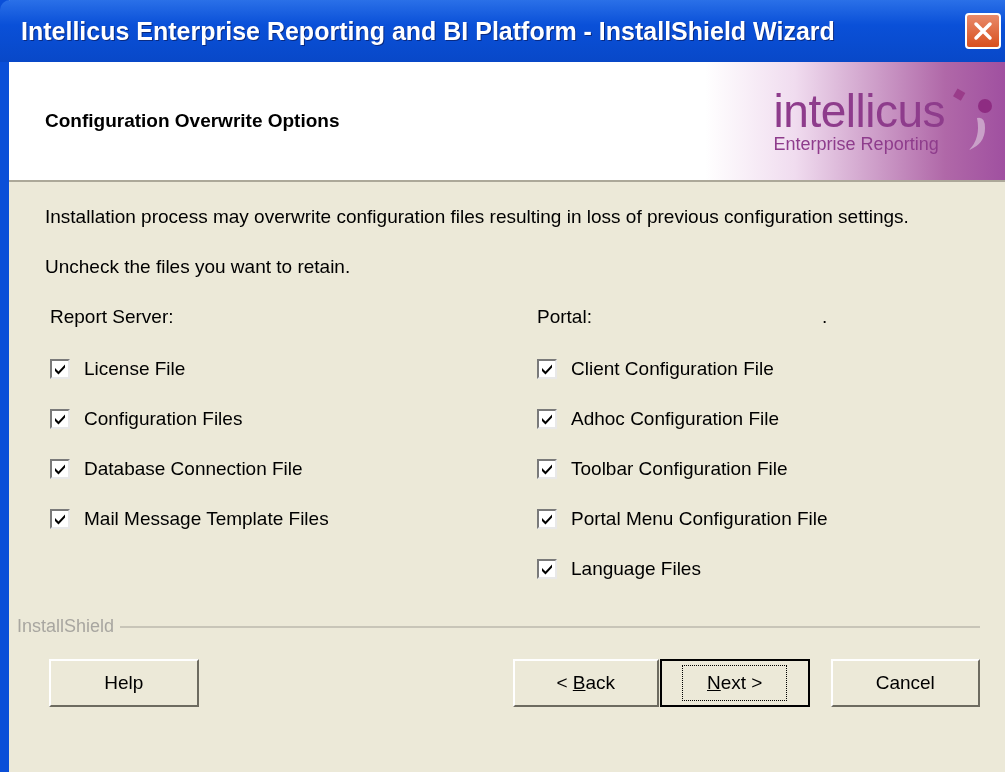  What do you see at coordinates (856, 144) in the screenshot?
I see `logo-tagline: Enterprise Reporting` at bounding box center [856, 144].